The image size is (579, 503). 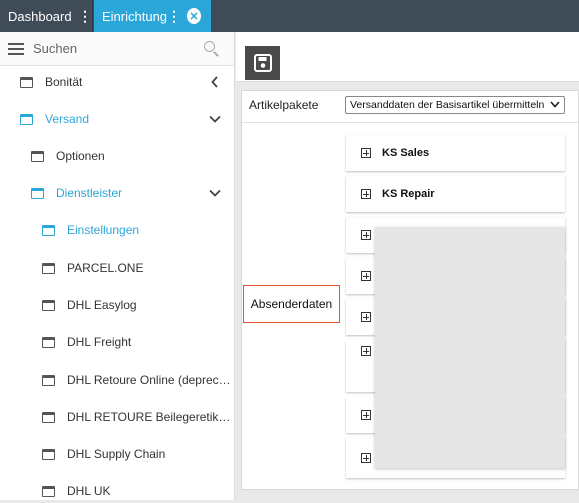 I want to click on sidebar-item-label: DHL Supply Chain, so click(x=116, y=454).